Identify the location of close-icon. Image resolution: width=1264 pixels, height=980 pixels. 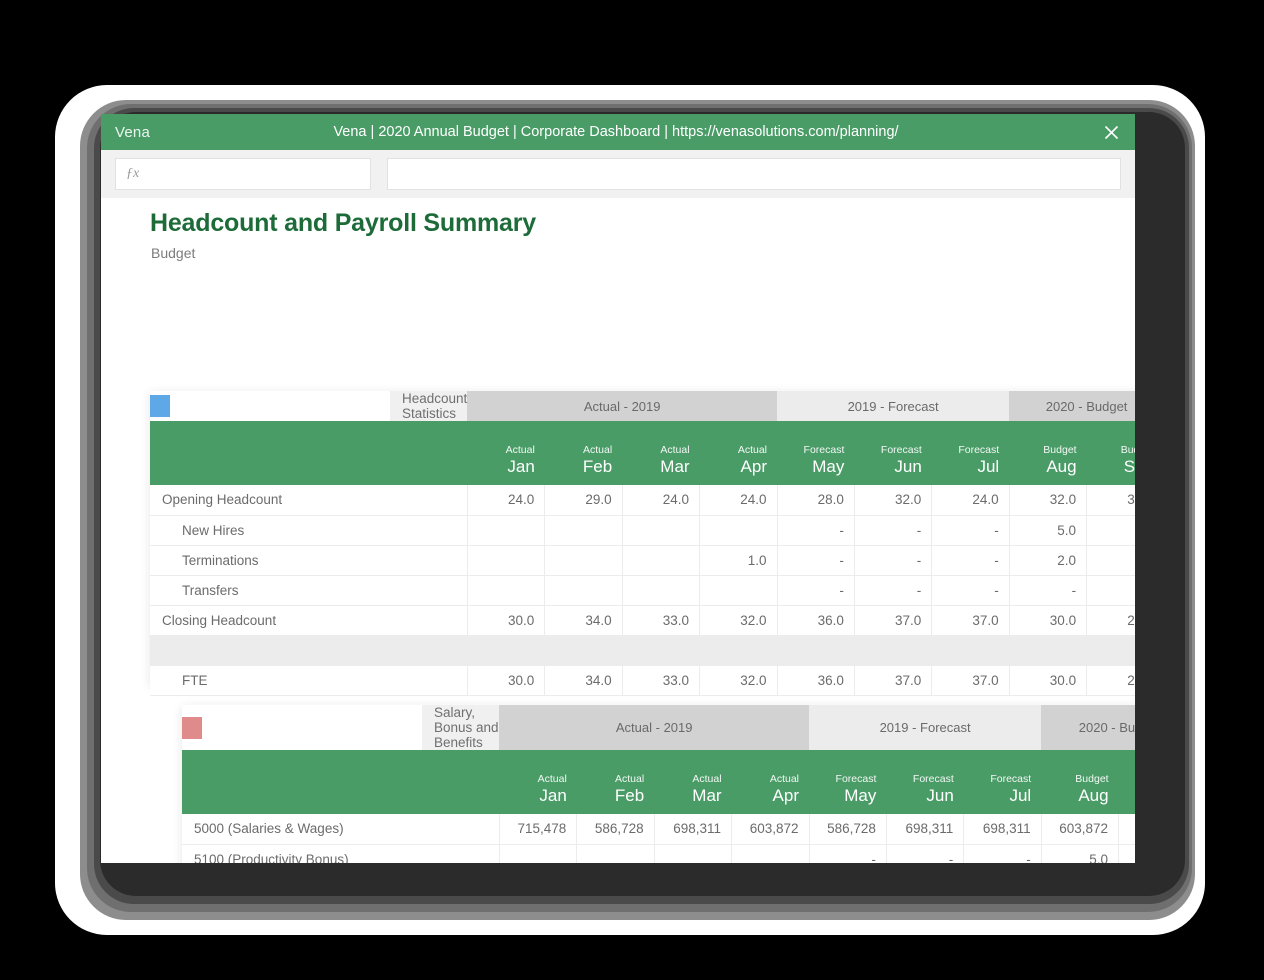
(1111, 132).